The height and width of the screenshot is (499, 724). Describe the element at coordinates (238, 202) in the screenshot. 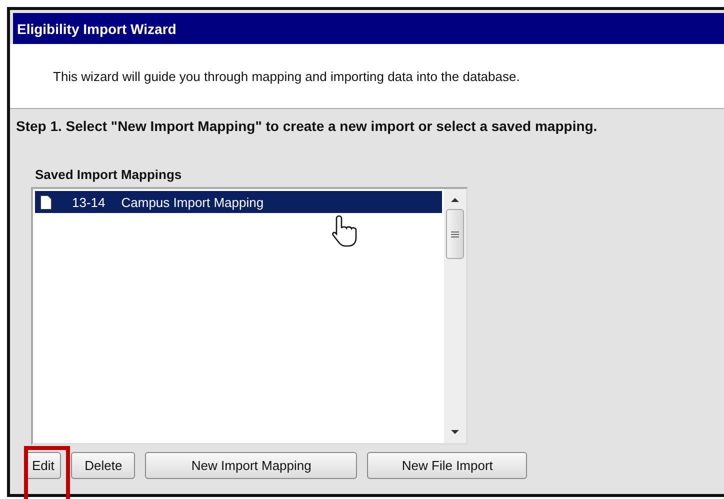

I see `mapping-item: 13-14 Campus Import Mapping` at that location.